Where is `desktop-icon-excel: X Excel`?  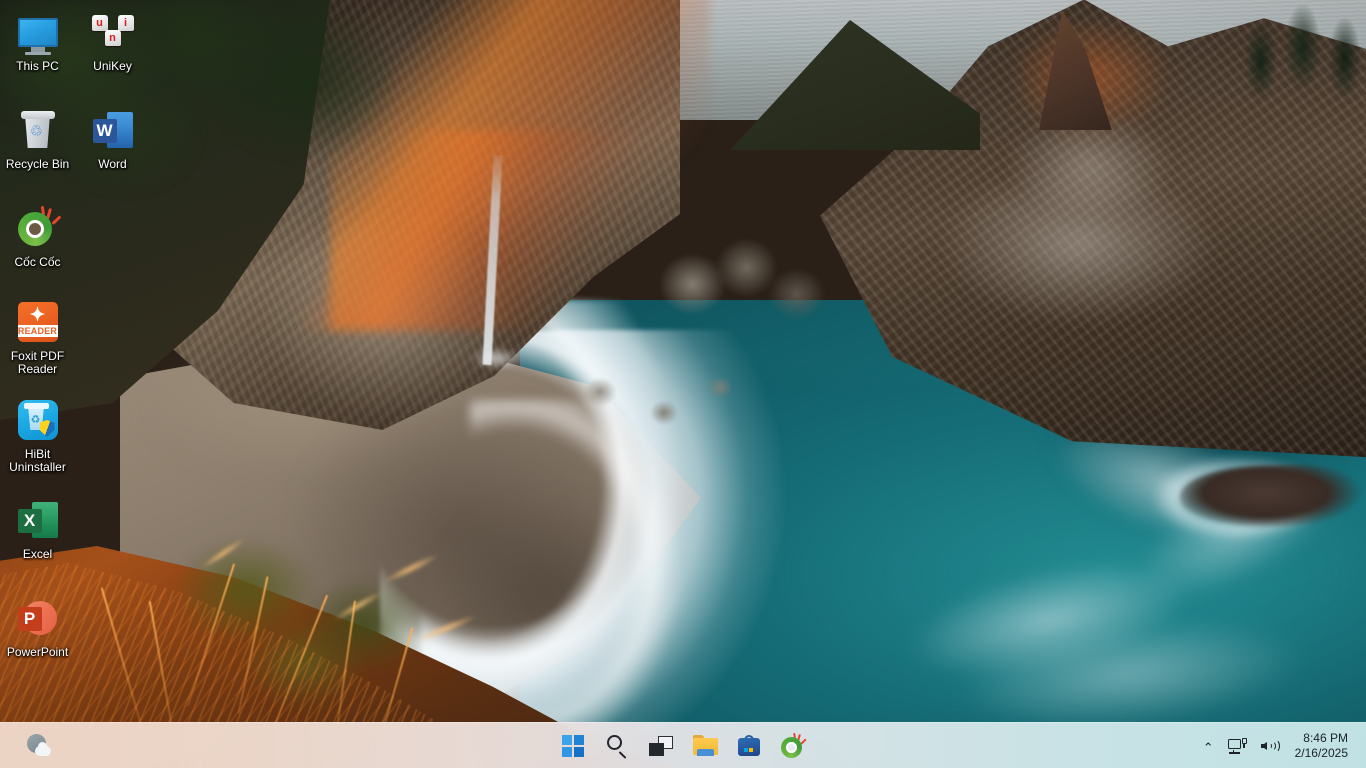 desktop-icon-excel: X Excel is located at coordinates (37, 528).